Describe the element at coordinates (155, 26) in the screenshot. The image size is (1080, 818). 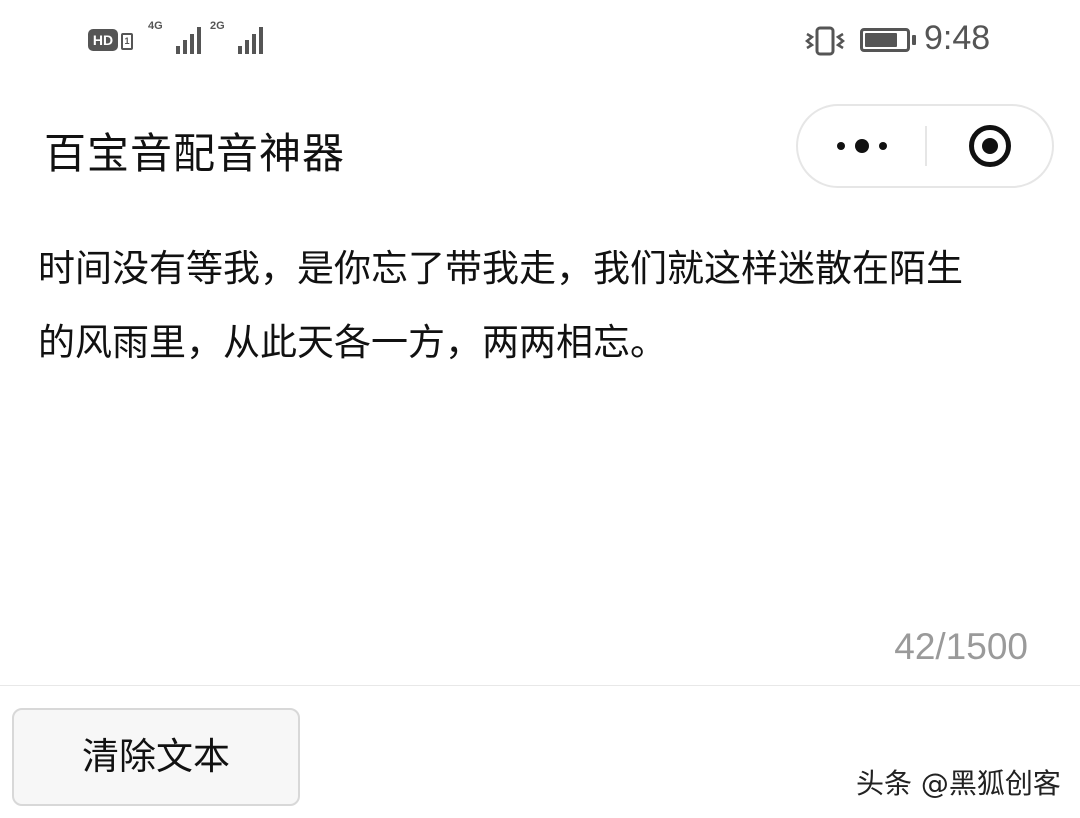
I see `network-type-label: 4G` at that location.